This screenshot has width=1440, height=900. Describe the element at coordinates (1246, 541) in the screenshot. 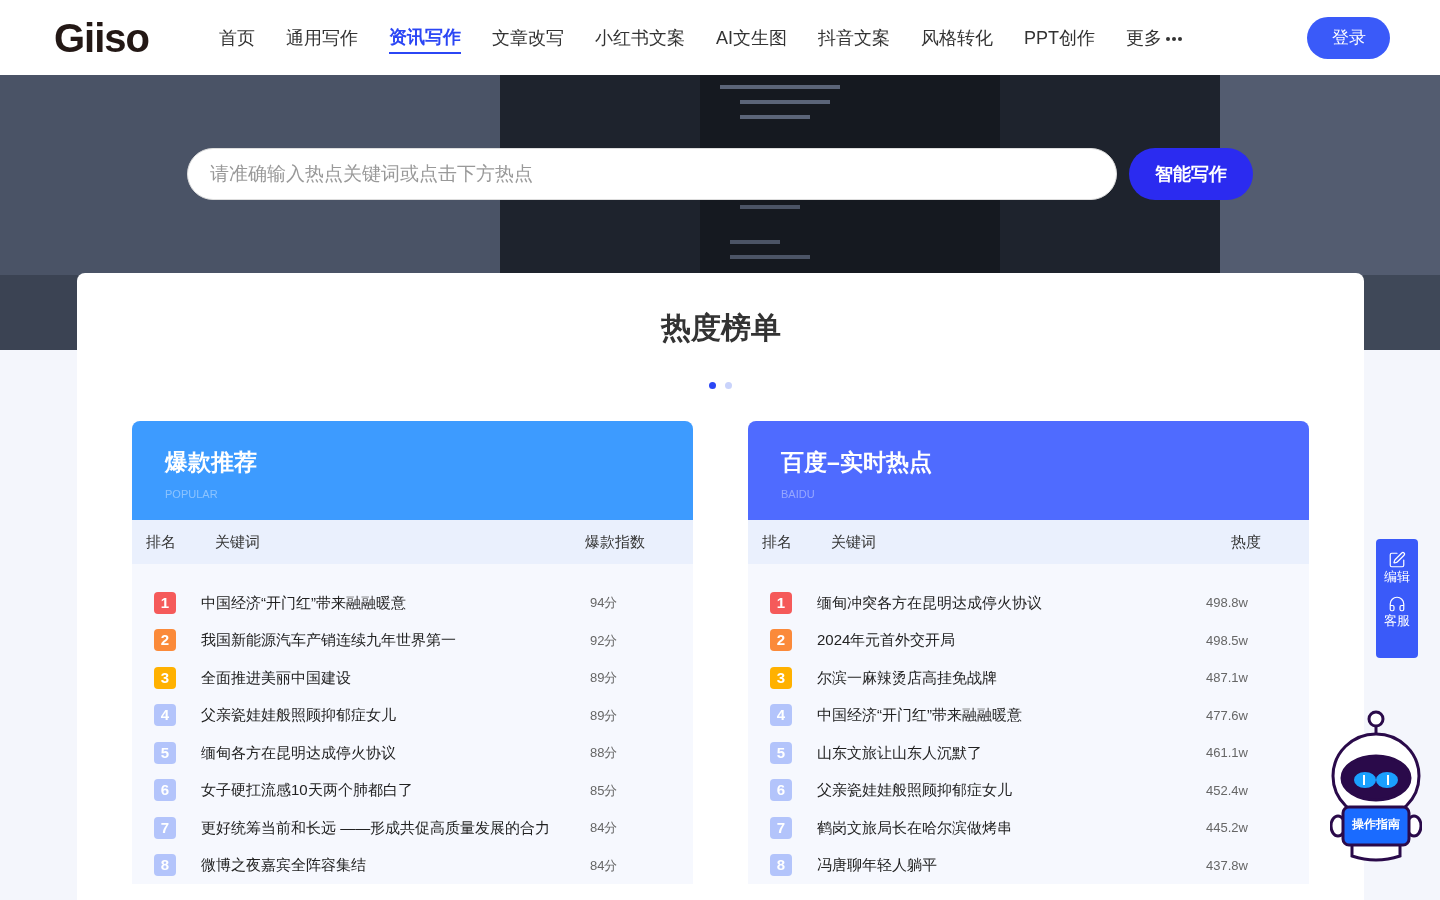

I see `column-header: 热度` at that location.